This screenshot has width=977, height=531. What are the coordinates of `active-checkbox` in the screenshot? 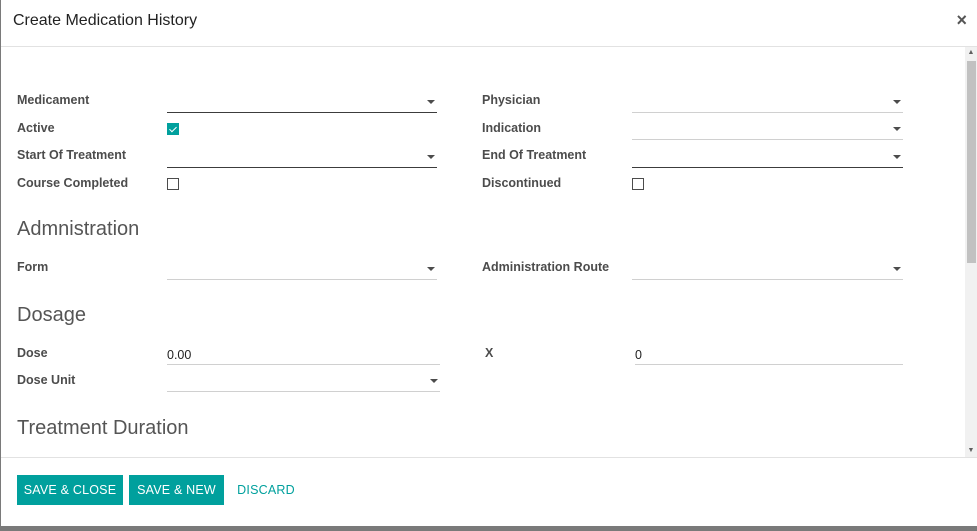 It's located at (173, 129).